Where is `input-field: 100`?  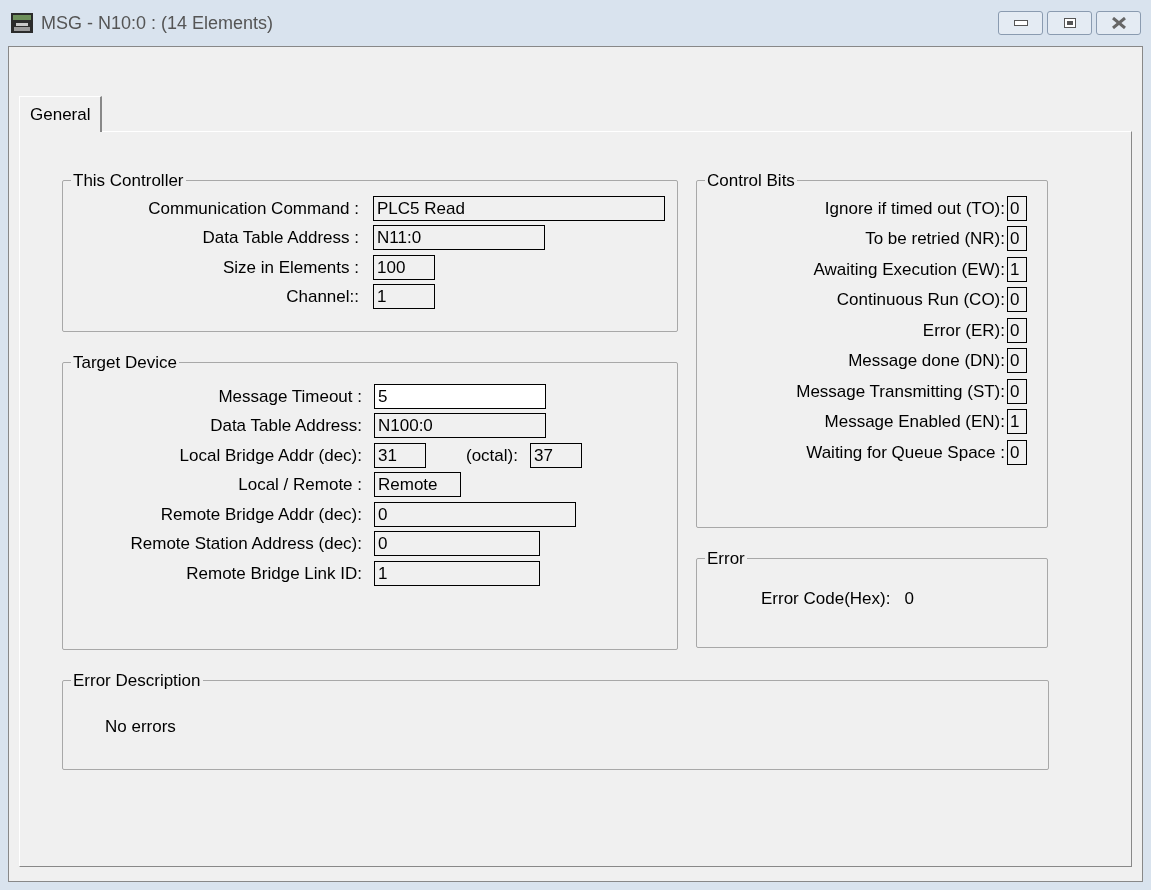 input-field: 100 is located at coordinates (404, 267).